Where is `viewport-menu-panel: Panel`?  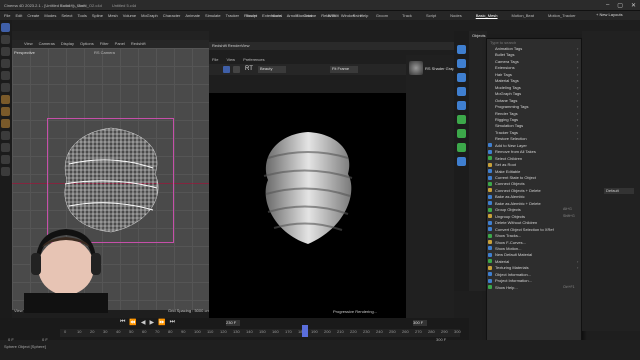
viewport-menu-panel: Panel is located at coordinates (120, 43).